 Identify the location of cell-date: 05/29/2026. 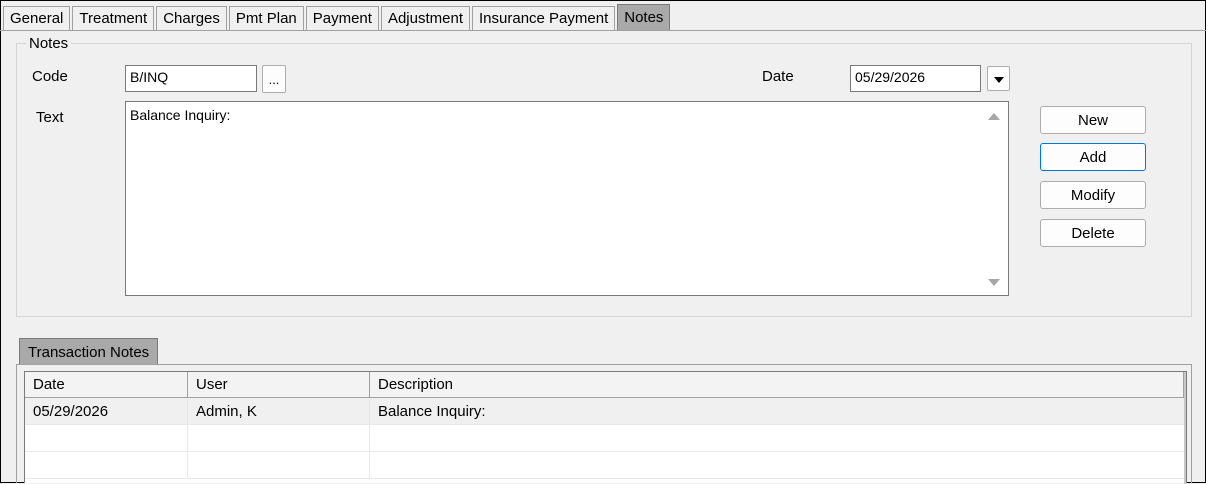
(106, 411).